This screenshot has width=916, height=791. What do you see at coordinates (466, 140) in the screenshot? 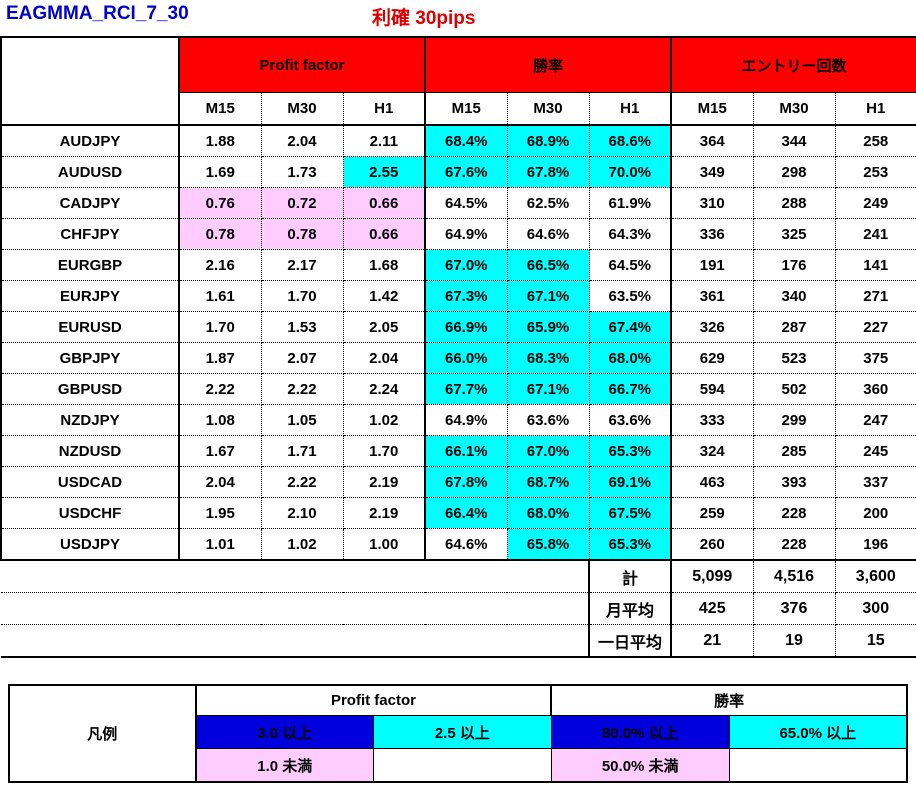
I see `cell-wr-m15: 68.4%` at bounding box center [466, 140].